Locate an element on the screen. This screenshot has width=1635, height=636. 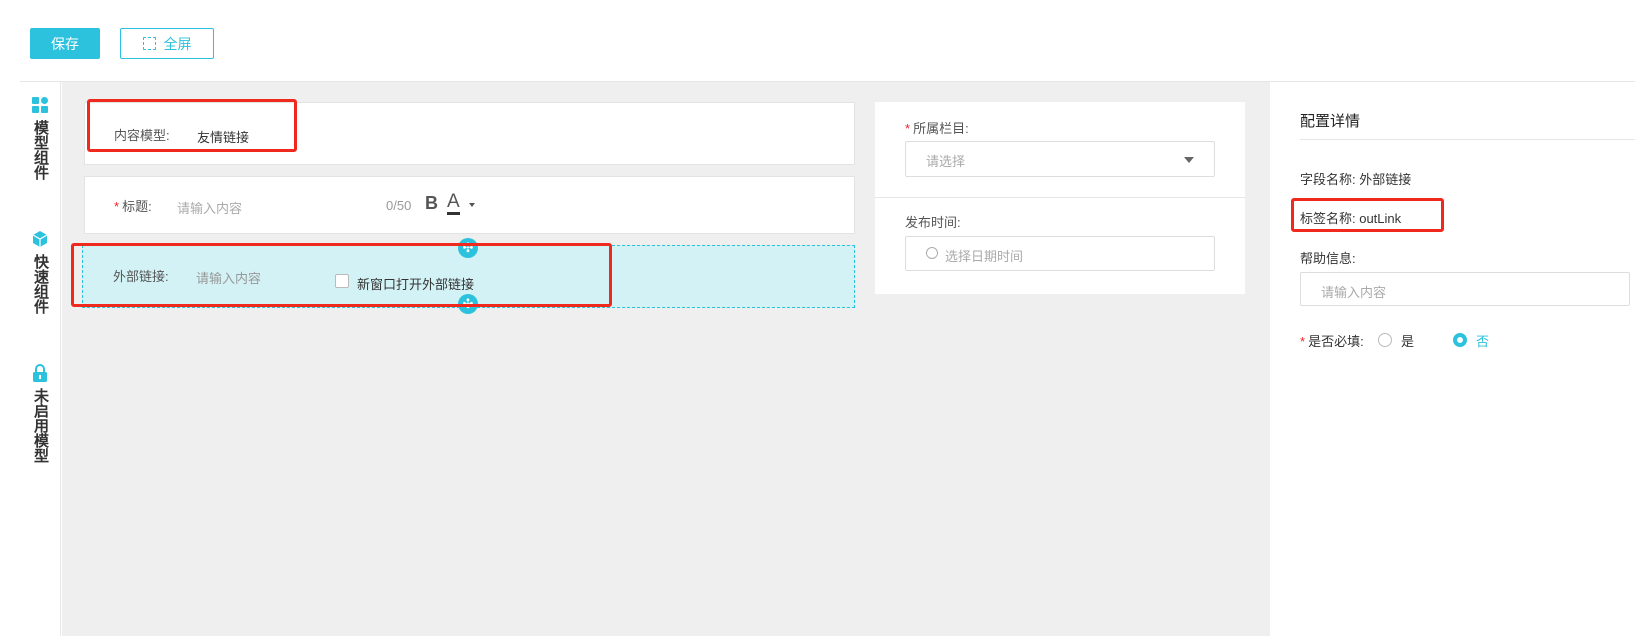
meta-panel: * 所属栏目: 请选择 发布时间: 选择日期时间 is located at coordinates (1060, 198).